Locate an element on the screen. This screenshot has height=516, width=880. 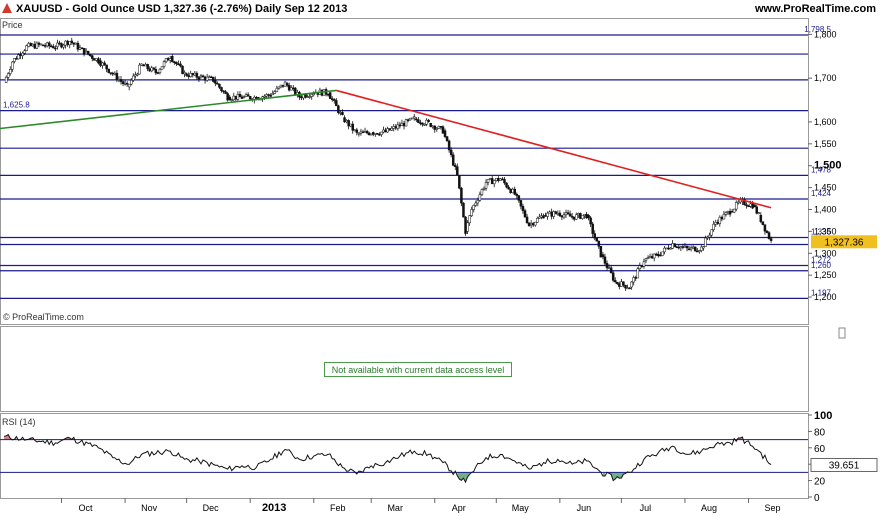
time-tick-label: Mar is located at coordinates (395, 508).